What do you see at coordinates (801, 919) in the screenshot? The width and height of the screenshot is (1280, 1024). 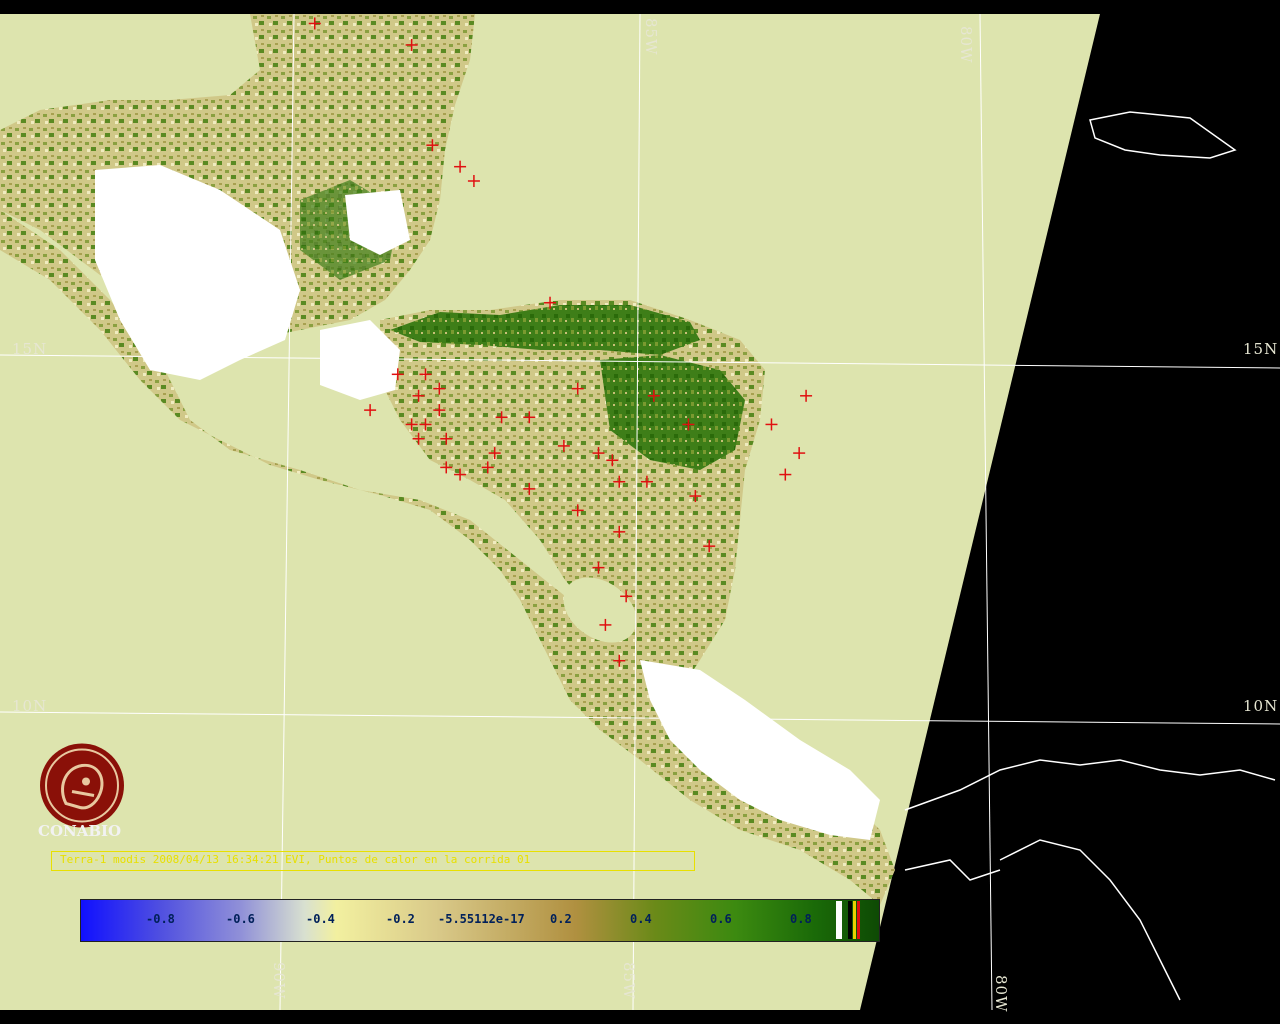 I see `colorbar-tick: 0.8` at bounding box center [801, 919].